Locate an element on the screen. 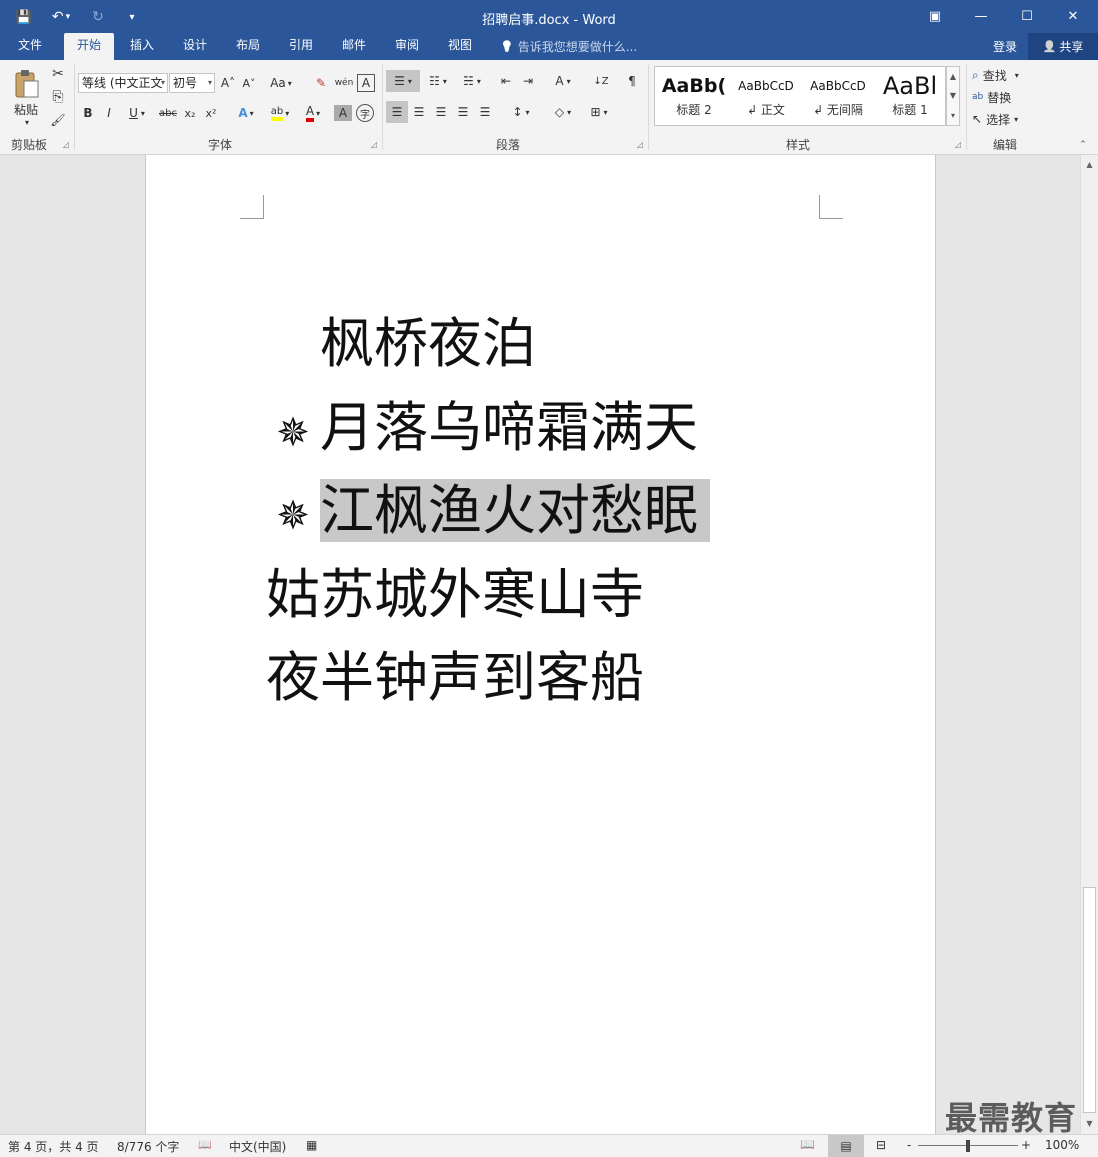 Image resolution: width=1098 pixels, height=1157 pixels. select-button: ↖ 选择 ▾ is located at coordinates (1004, 119).